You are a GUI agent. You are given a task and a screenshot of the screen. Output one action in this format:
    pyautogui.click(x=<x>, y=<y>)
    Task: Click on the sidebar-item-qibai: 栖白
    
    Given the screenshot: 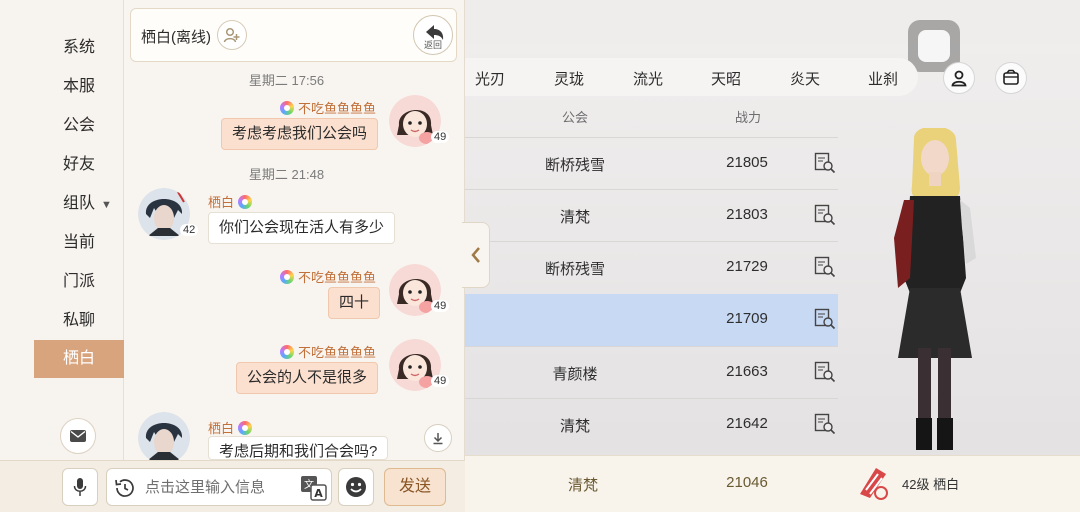 What is the action you would take?
    pyautogui.click(x=79, y=359)
    